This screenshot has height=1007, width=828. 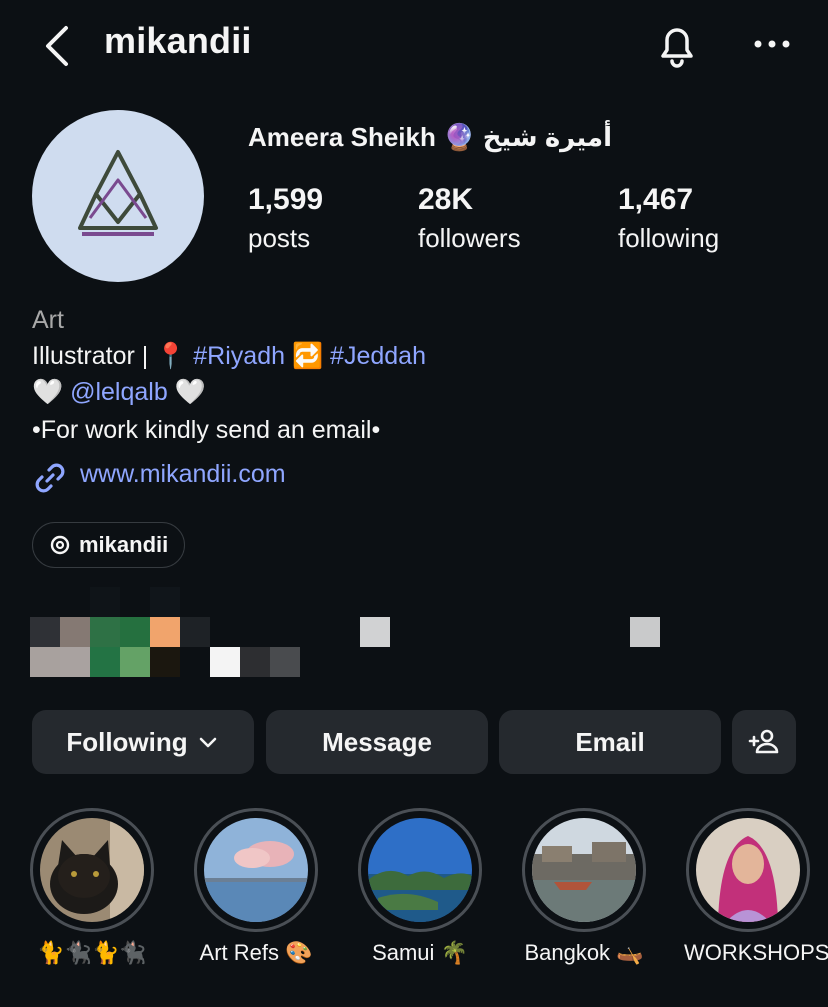 I want to click on following-label: following, so click(x=669, y=238).